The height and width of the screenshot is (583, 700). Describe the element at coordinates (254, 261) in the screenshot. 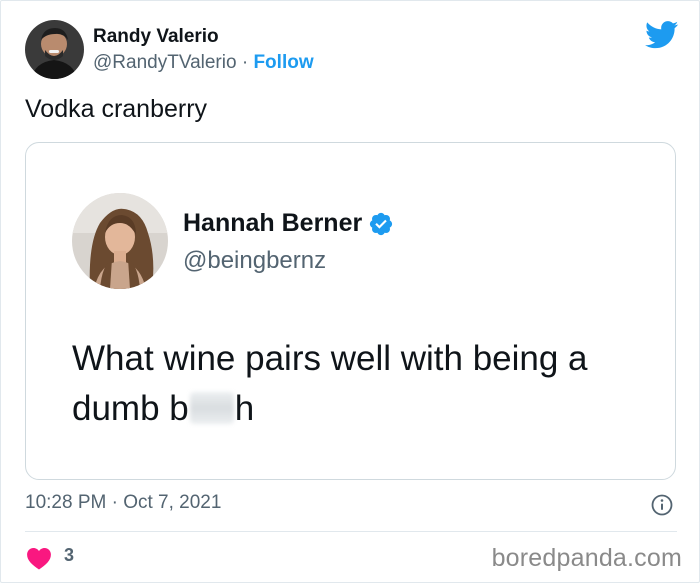

I see `quoted-author-handle: @beingbernz` at that location.